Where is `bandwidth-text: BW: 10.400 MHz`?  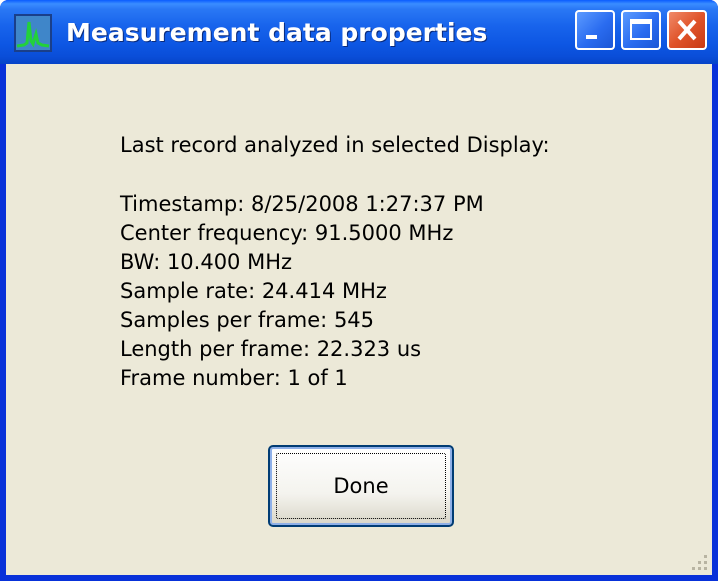
bandwidth-text: BW: 10.400 MHz is located at coordinates (206, 262).